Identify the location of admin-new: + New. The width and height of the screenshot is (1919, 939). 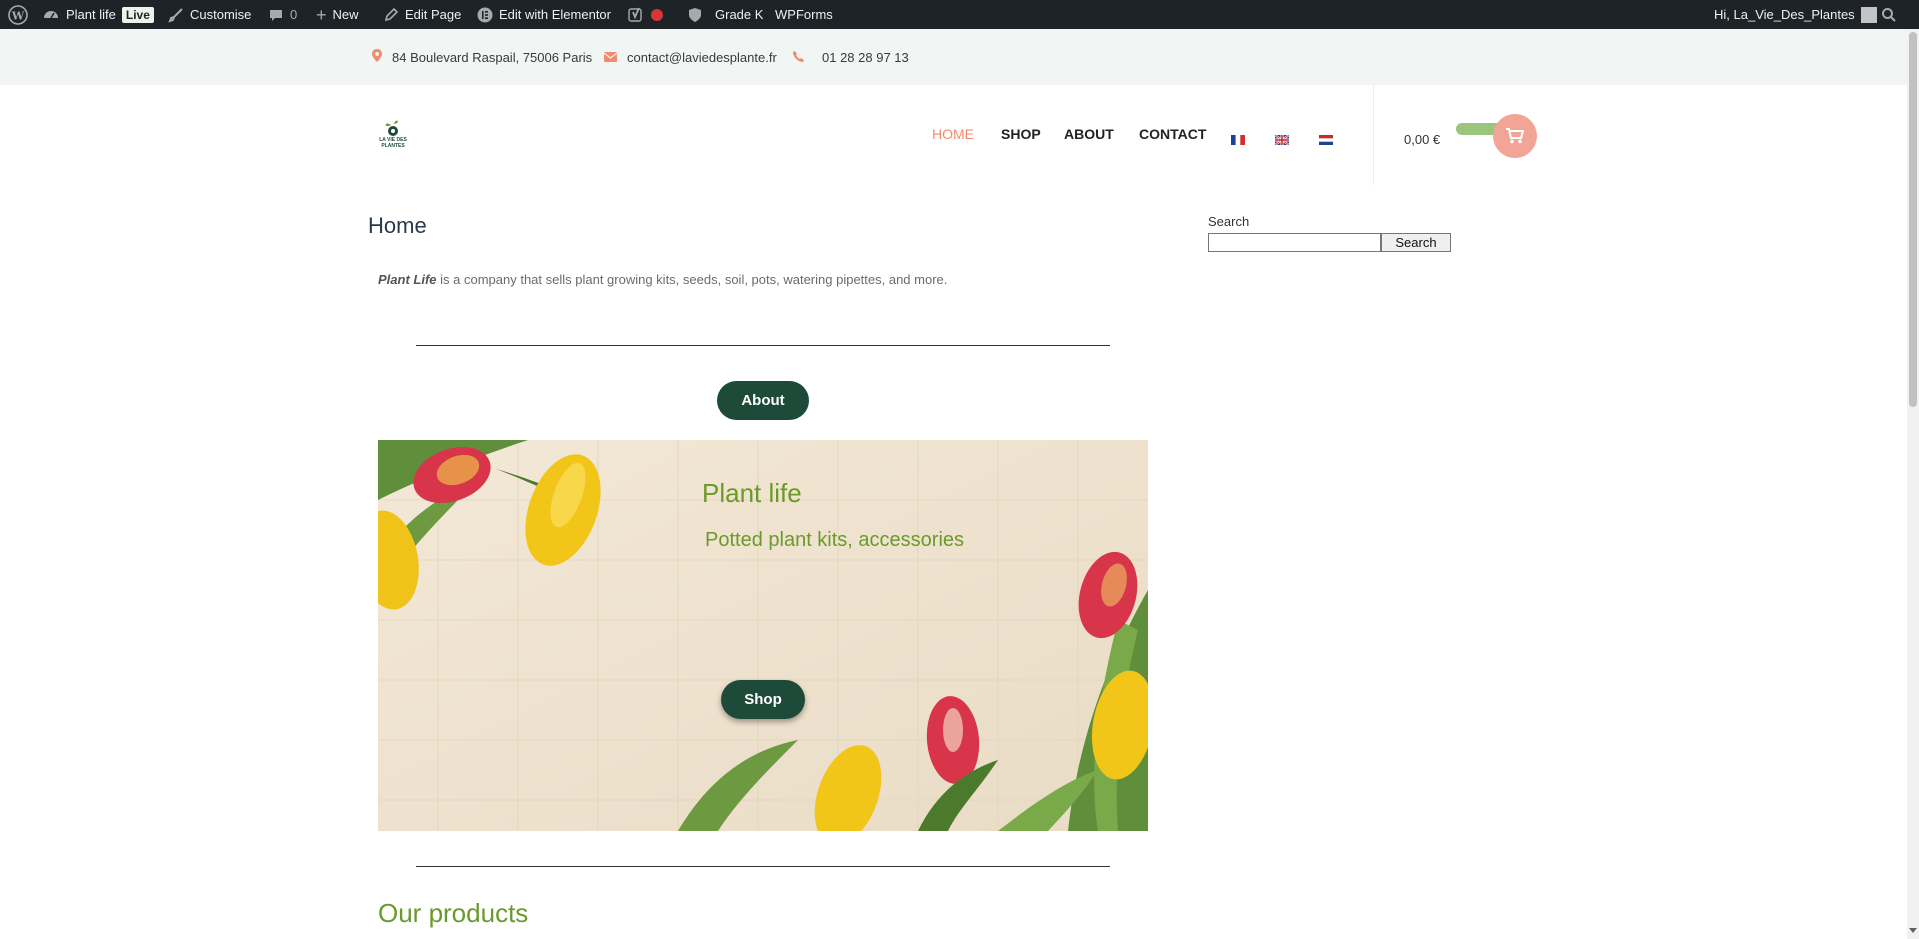
(337, 14).